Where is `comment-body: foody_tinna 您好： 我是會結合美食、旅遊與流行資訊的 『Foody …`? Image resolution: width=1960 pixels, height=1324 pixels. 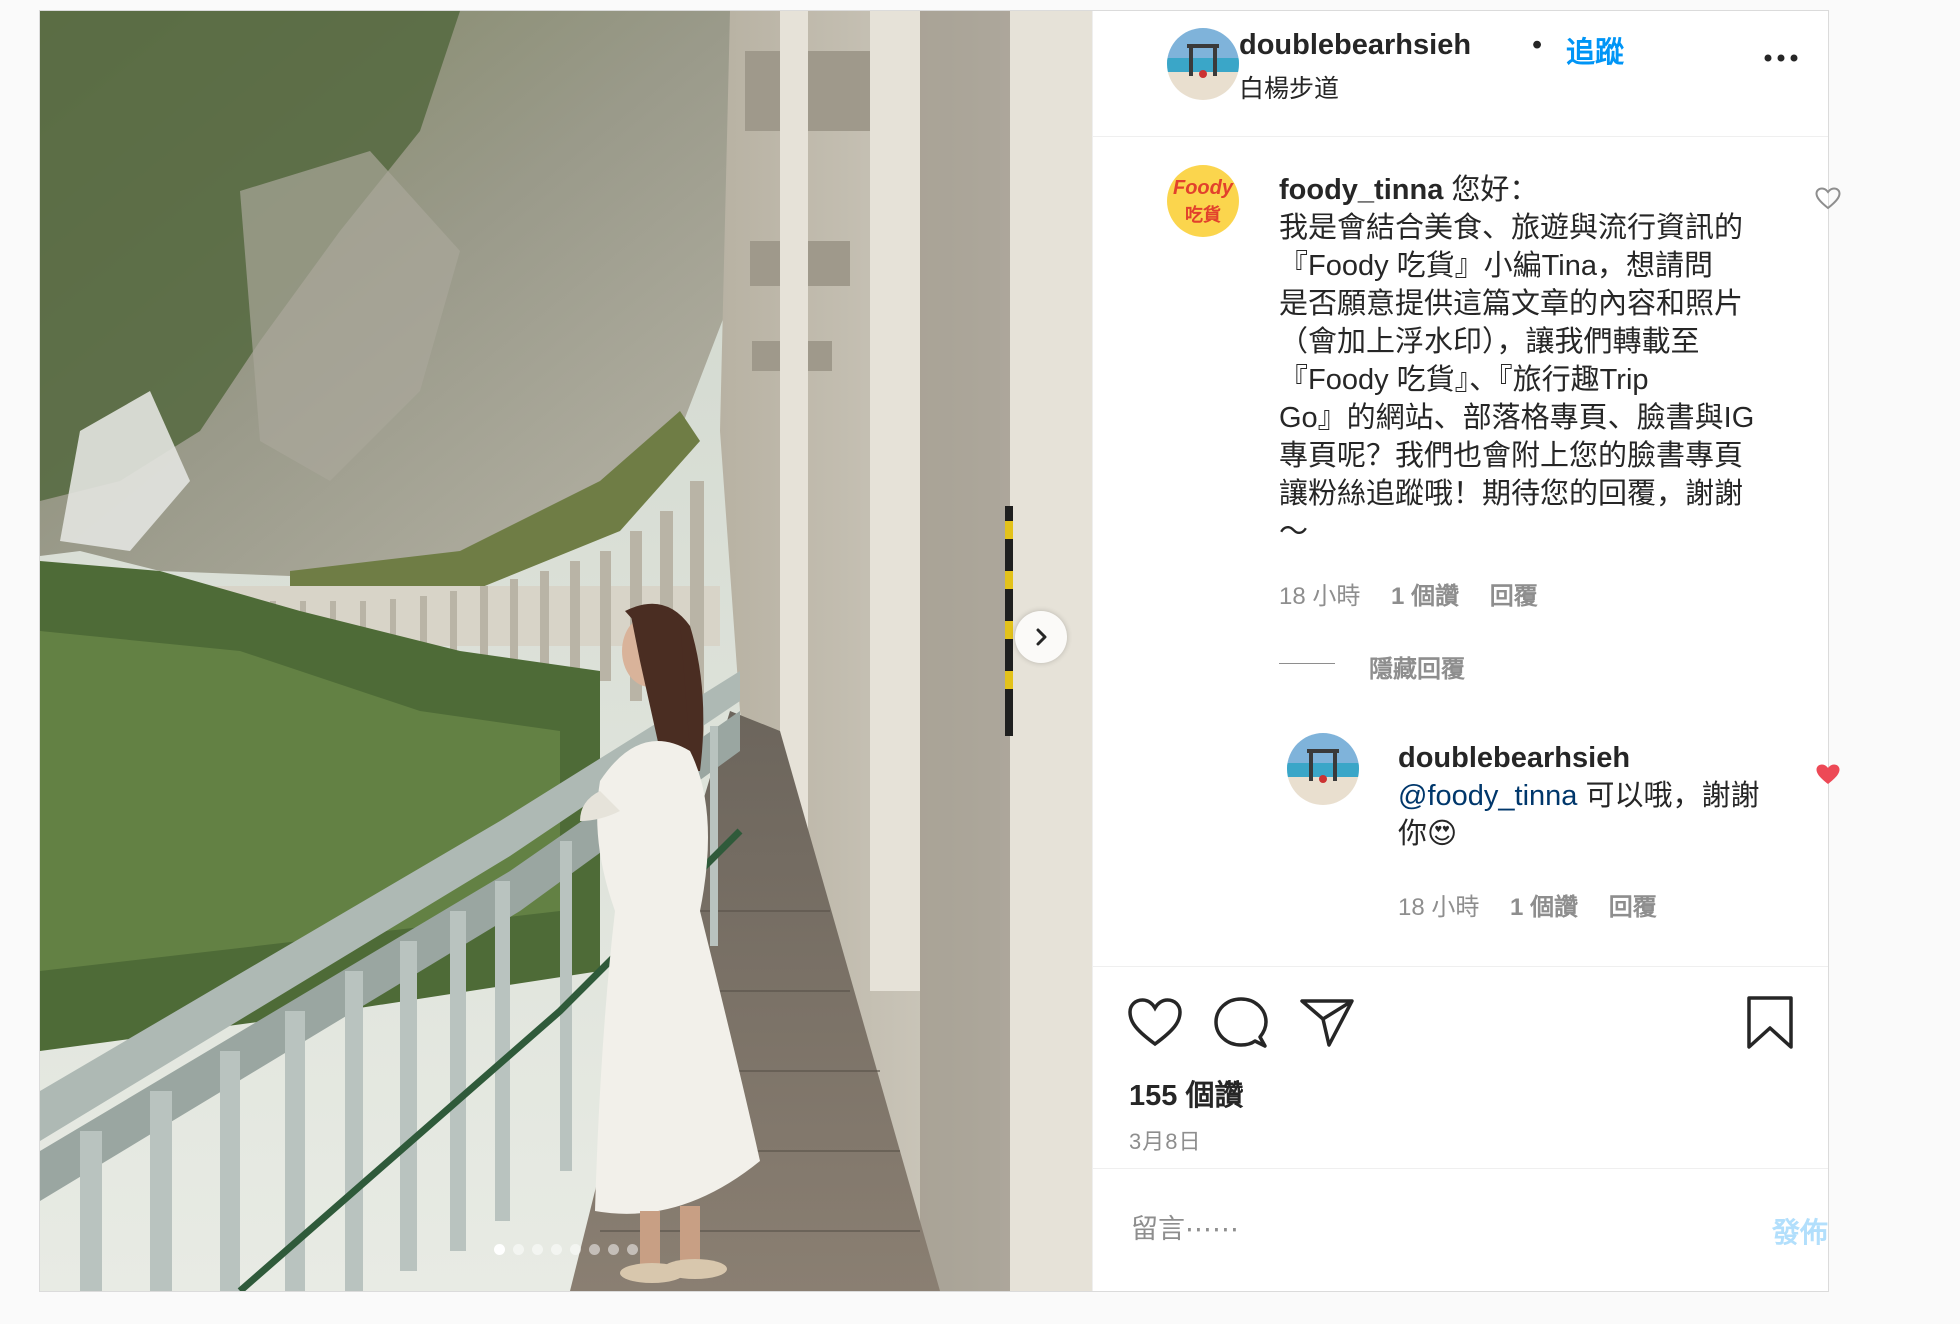 comment-body: foody_tinna 您好： 我是會結合美食、旅遊與流行資訊的 『Foody … is located at coordinates (1534, 361).